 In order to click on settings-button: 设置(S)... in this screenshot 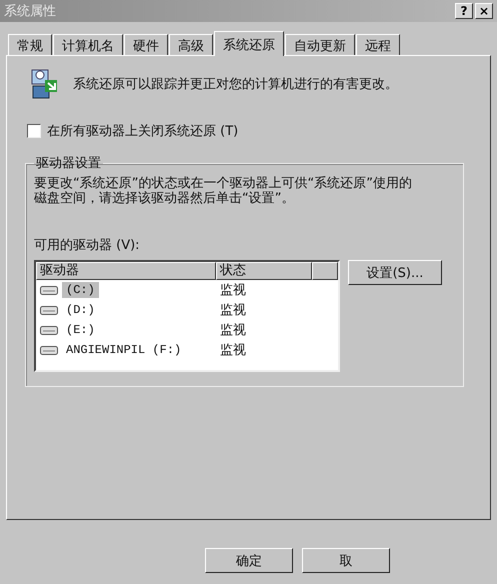, I will do `click(395, 272)`.